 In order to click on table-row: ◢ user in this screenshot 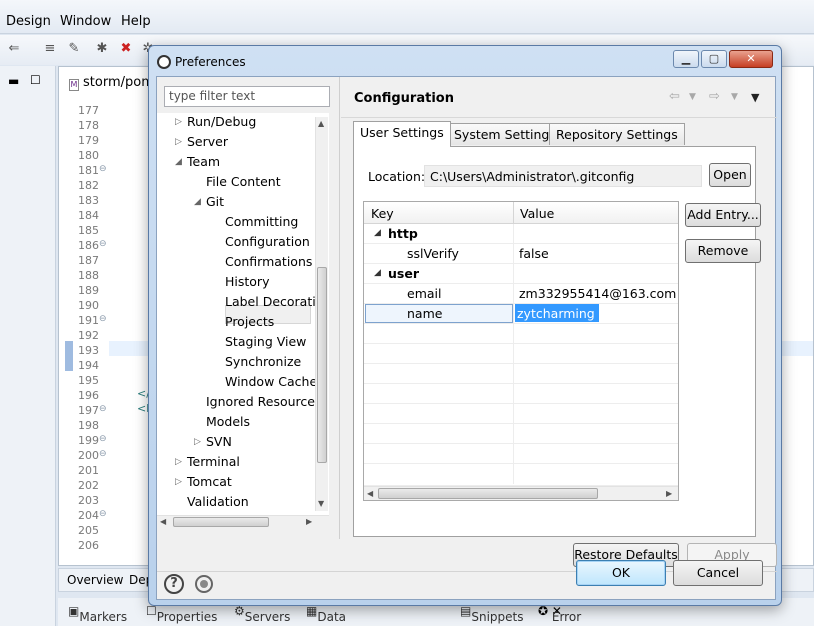, I will do `click(521, 274)`.